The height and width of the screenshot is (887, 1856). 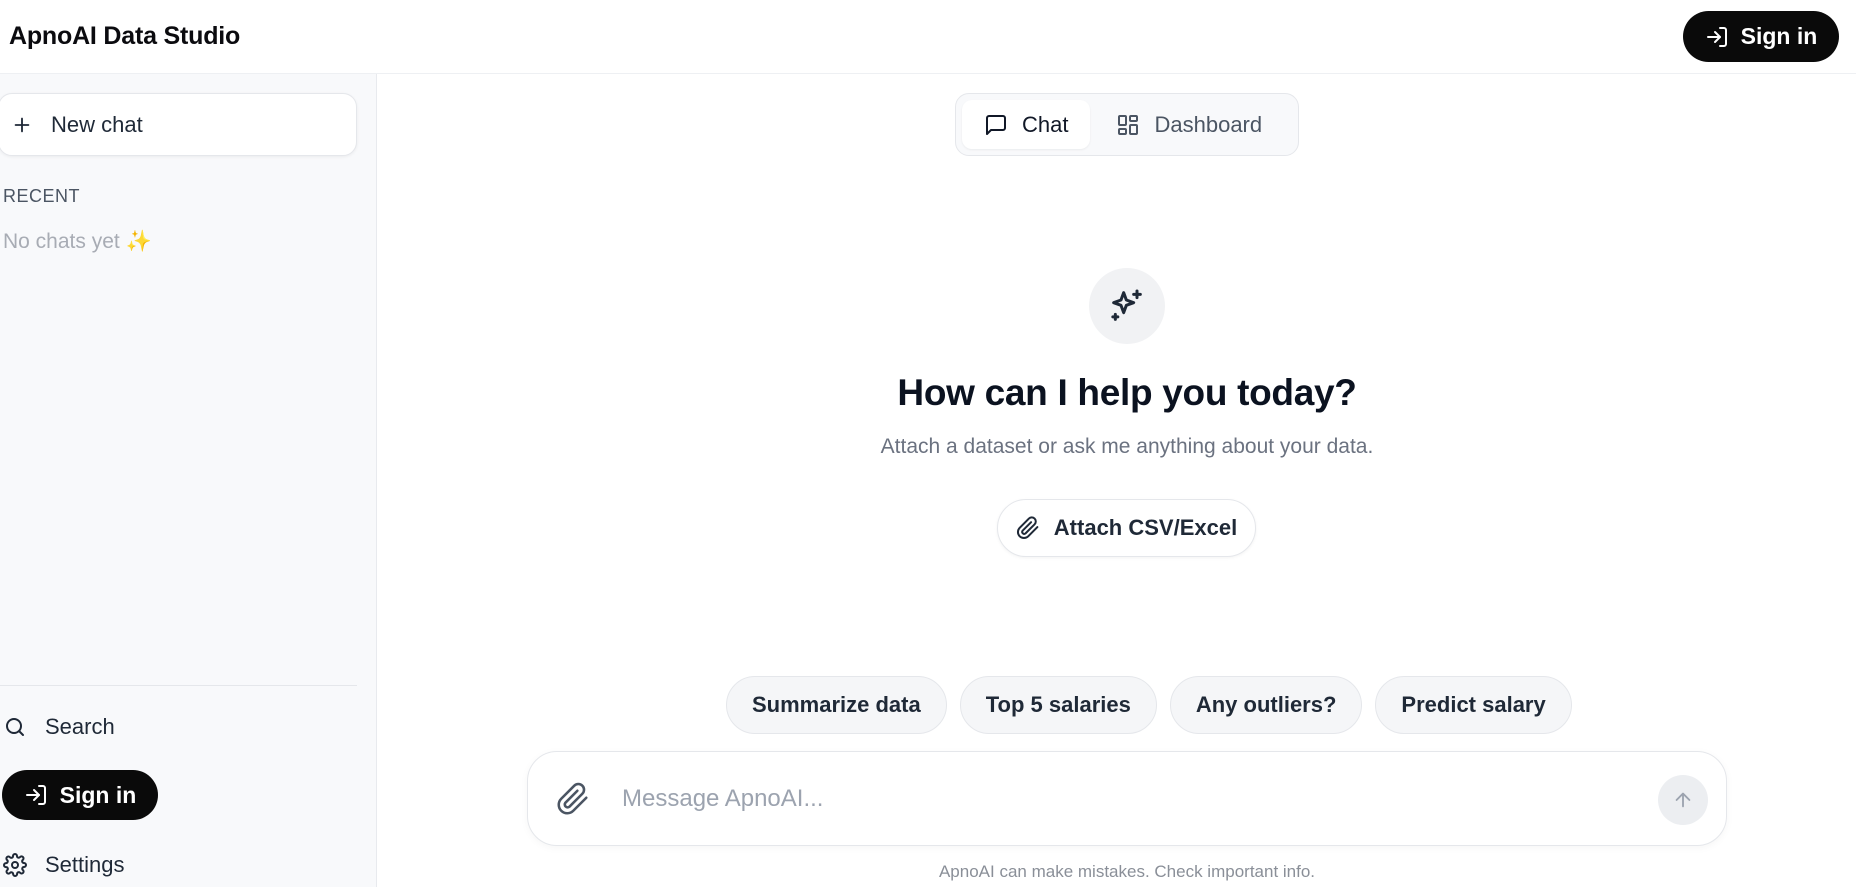 What do you see at coordinates (836, 705) in the screenshot?
I see `suggestion-chip: Summarize data` at bounding box center [836, 705].